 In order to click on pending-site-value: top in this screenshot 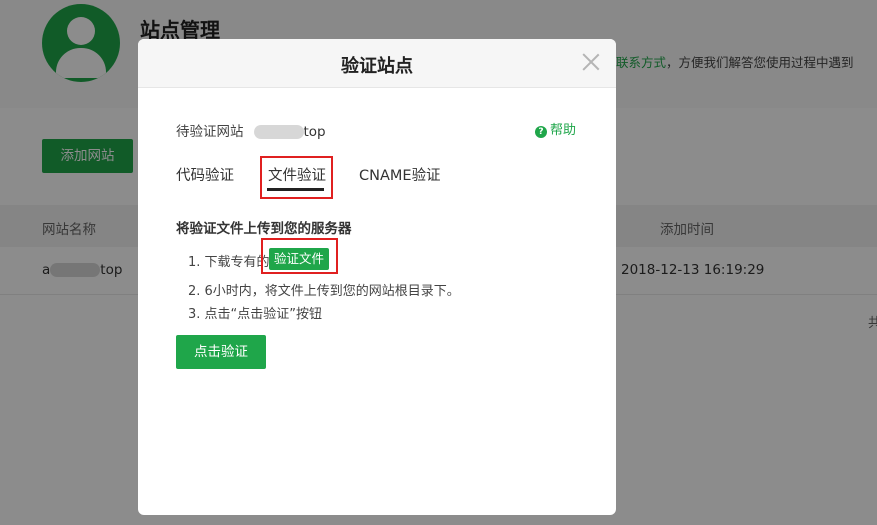, I will do `click(289, 132)`.